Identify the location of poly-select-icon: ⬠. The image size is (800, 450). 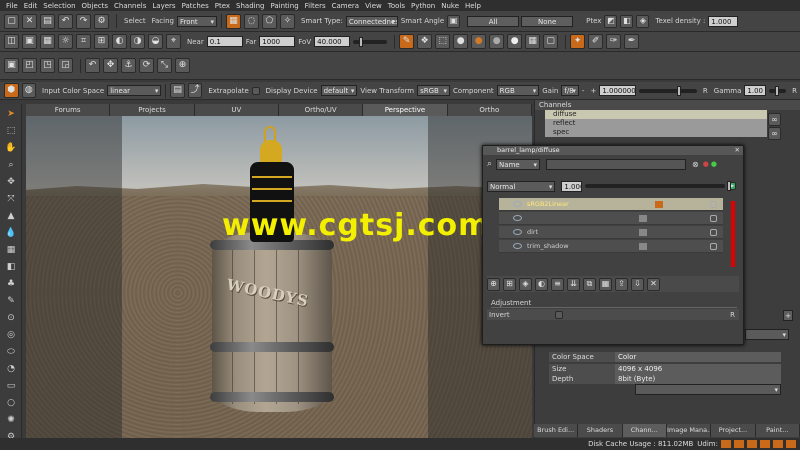
(269, 21).